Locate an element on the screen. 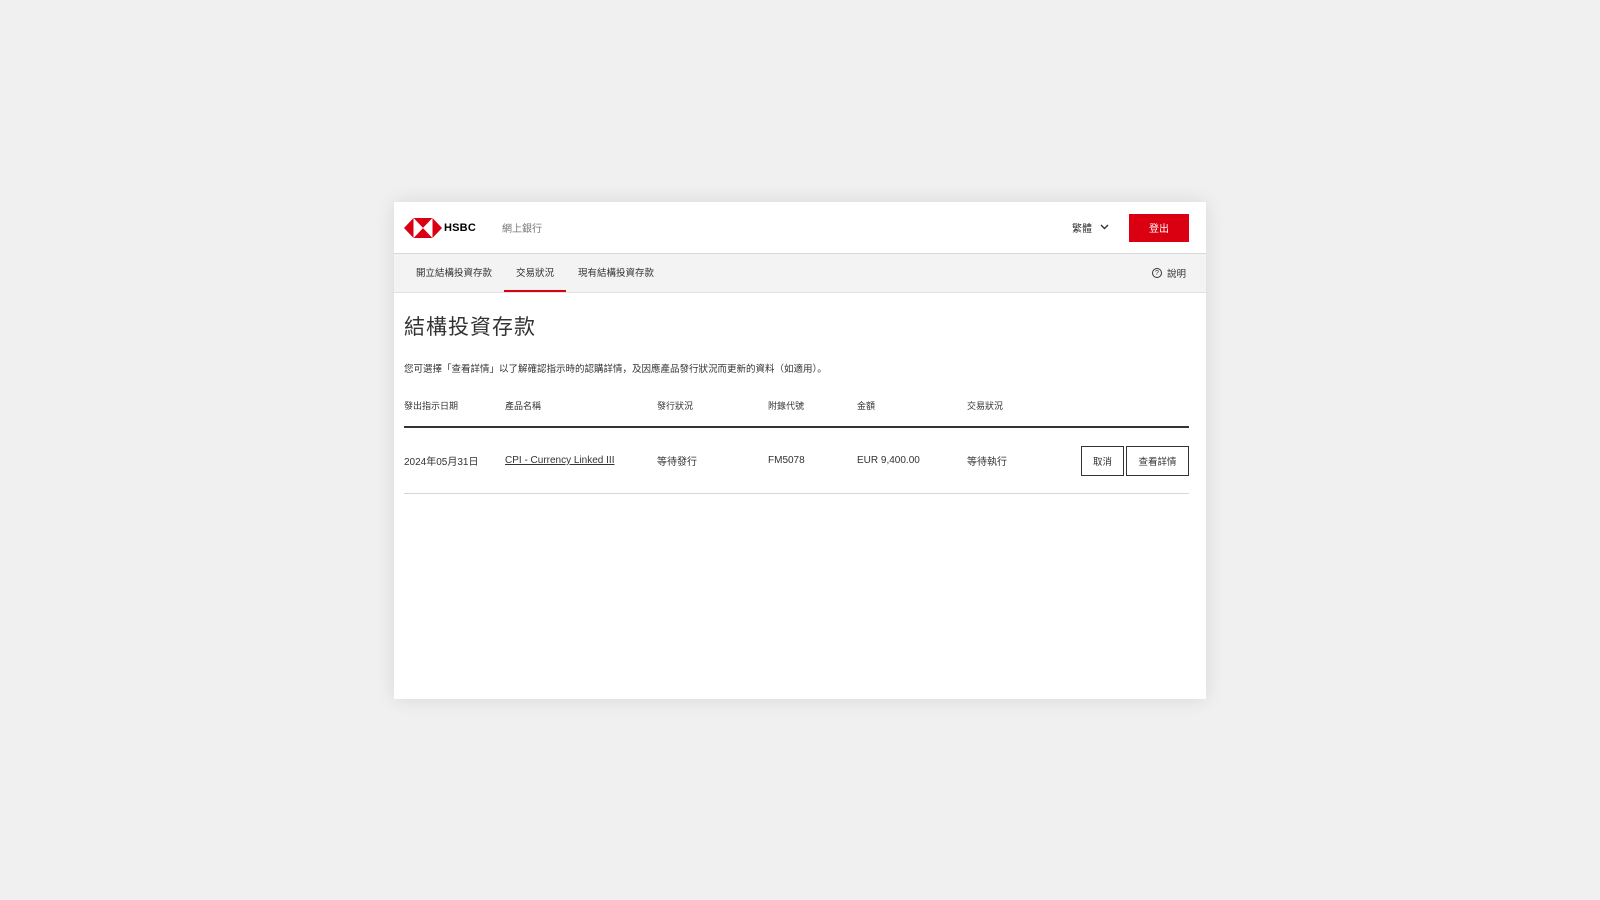 This screenshot has width=1600, height=900. column-header-product: 產品名稱 is located at coordinates (581, 413).